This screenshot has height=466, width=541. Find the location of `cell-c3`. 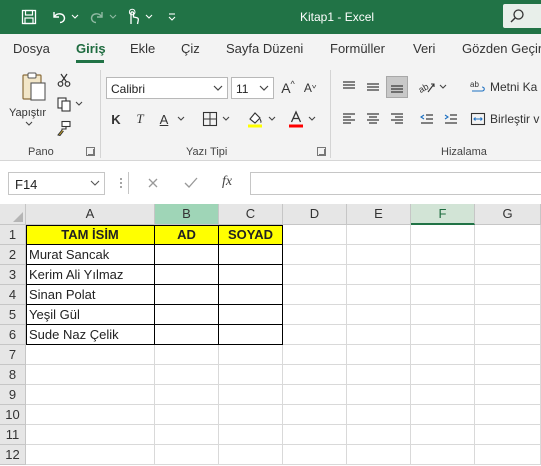

cell-c3 is located at coordinates (251, 275).